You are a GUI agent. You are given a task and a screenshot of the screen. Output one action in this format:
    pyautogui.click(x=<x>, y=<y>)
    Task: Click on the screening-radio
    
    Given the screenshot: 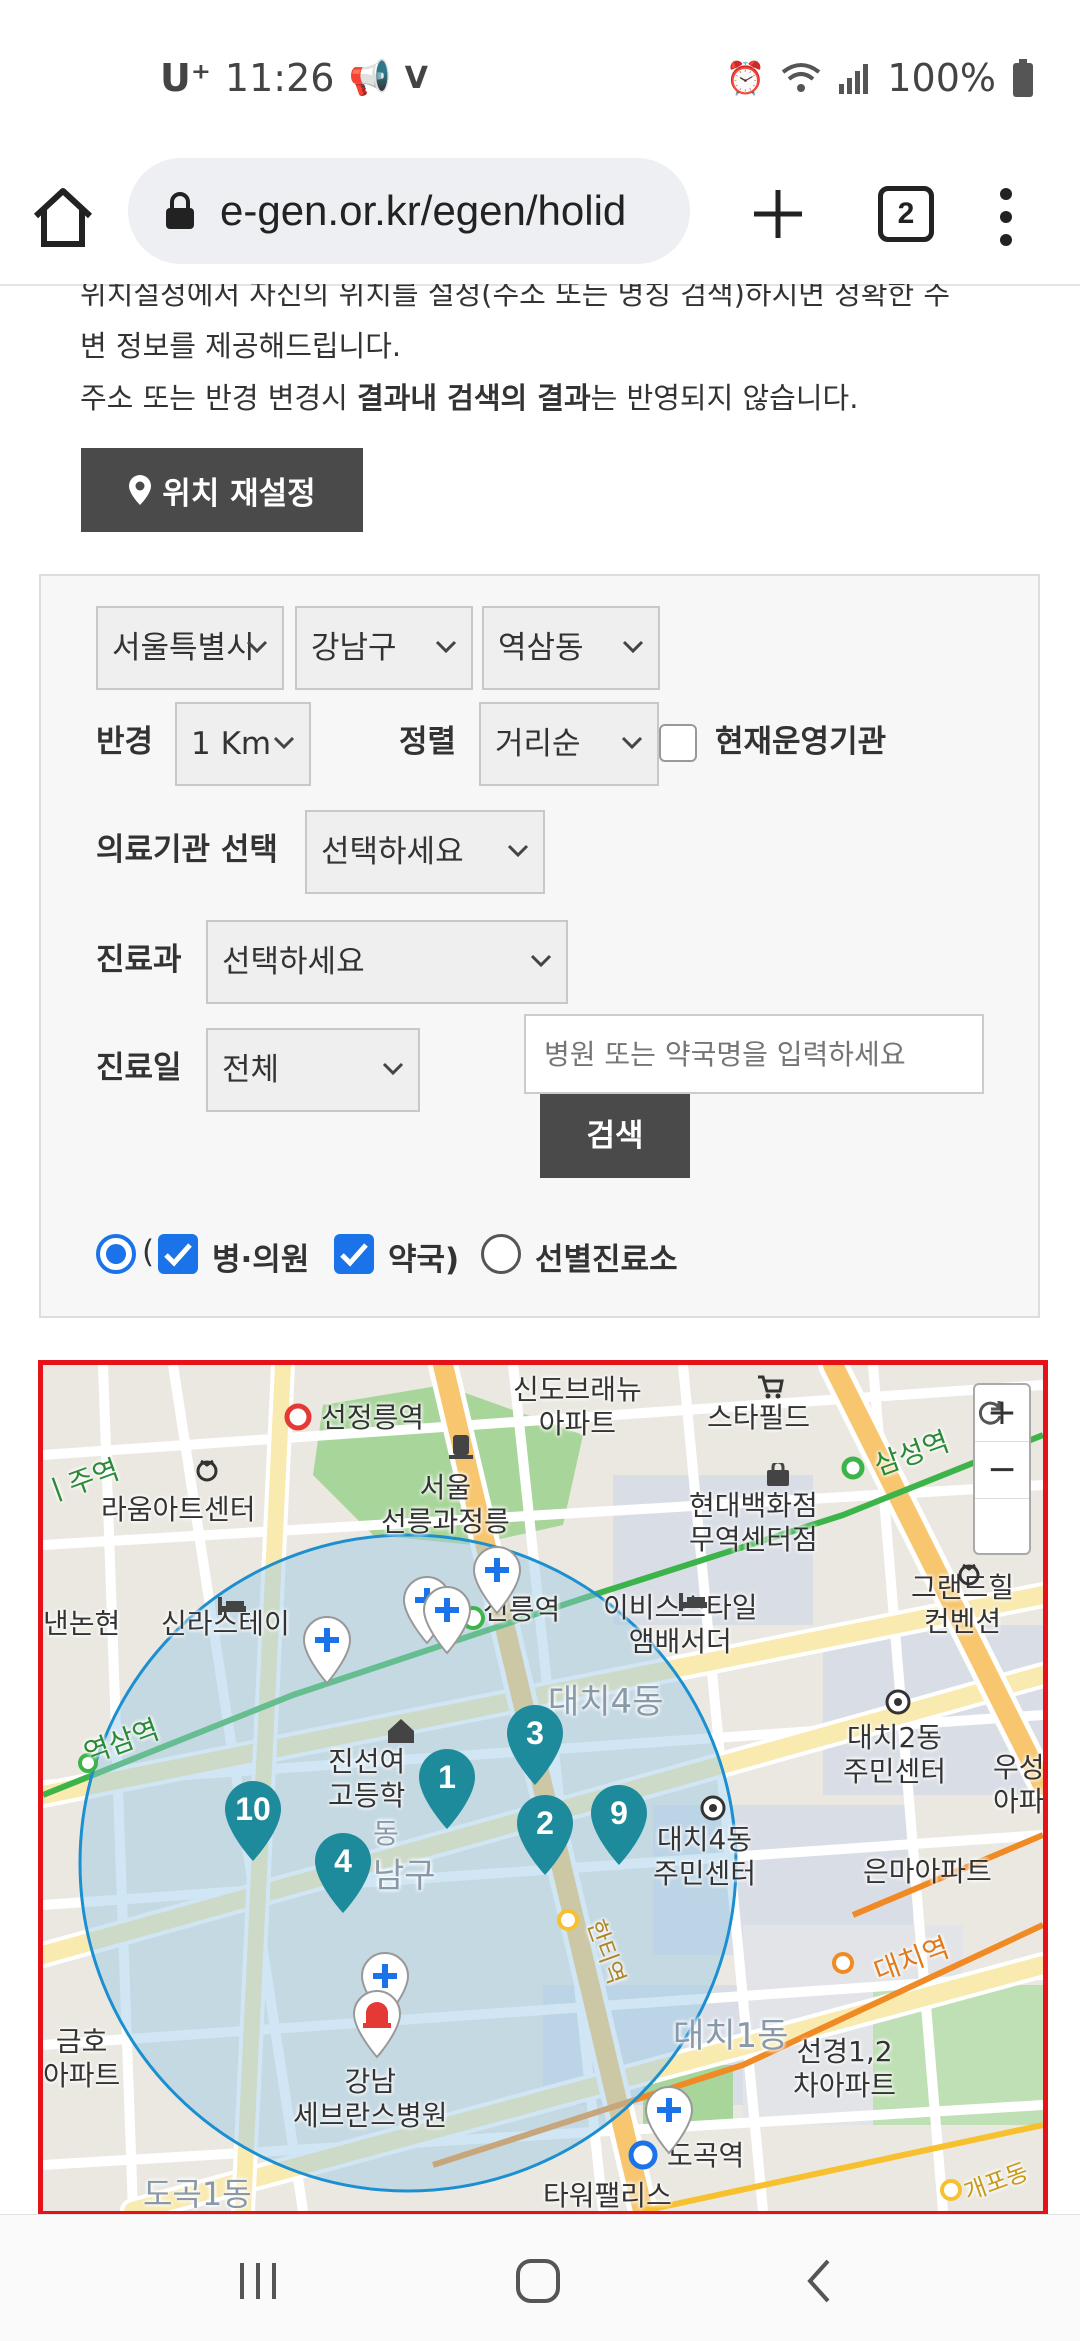 What is the action you would take?
    pyautogui.click(x=501, y=1254)
    